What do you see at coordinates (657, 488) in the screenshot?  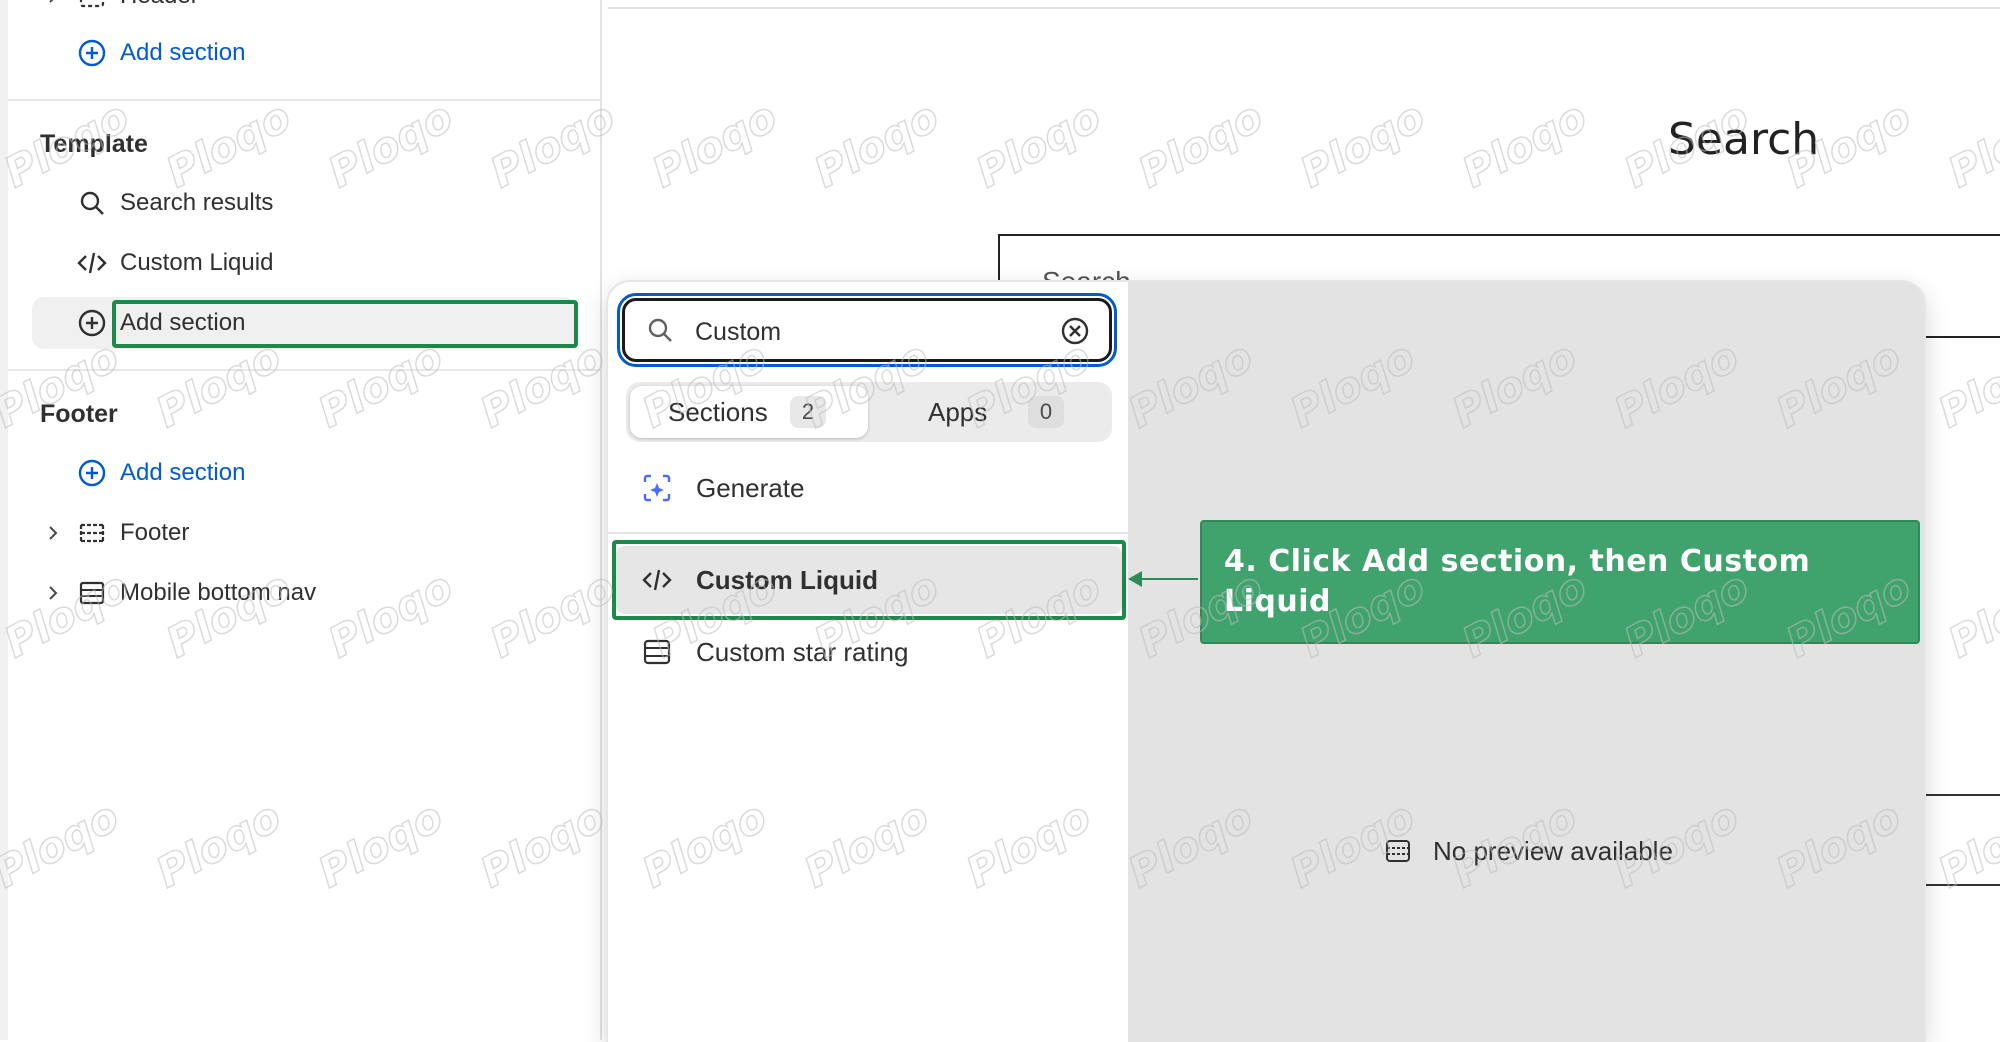 I see `sparkle-frame-icon` at bounding box center [657, 488].